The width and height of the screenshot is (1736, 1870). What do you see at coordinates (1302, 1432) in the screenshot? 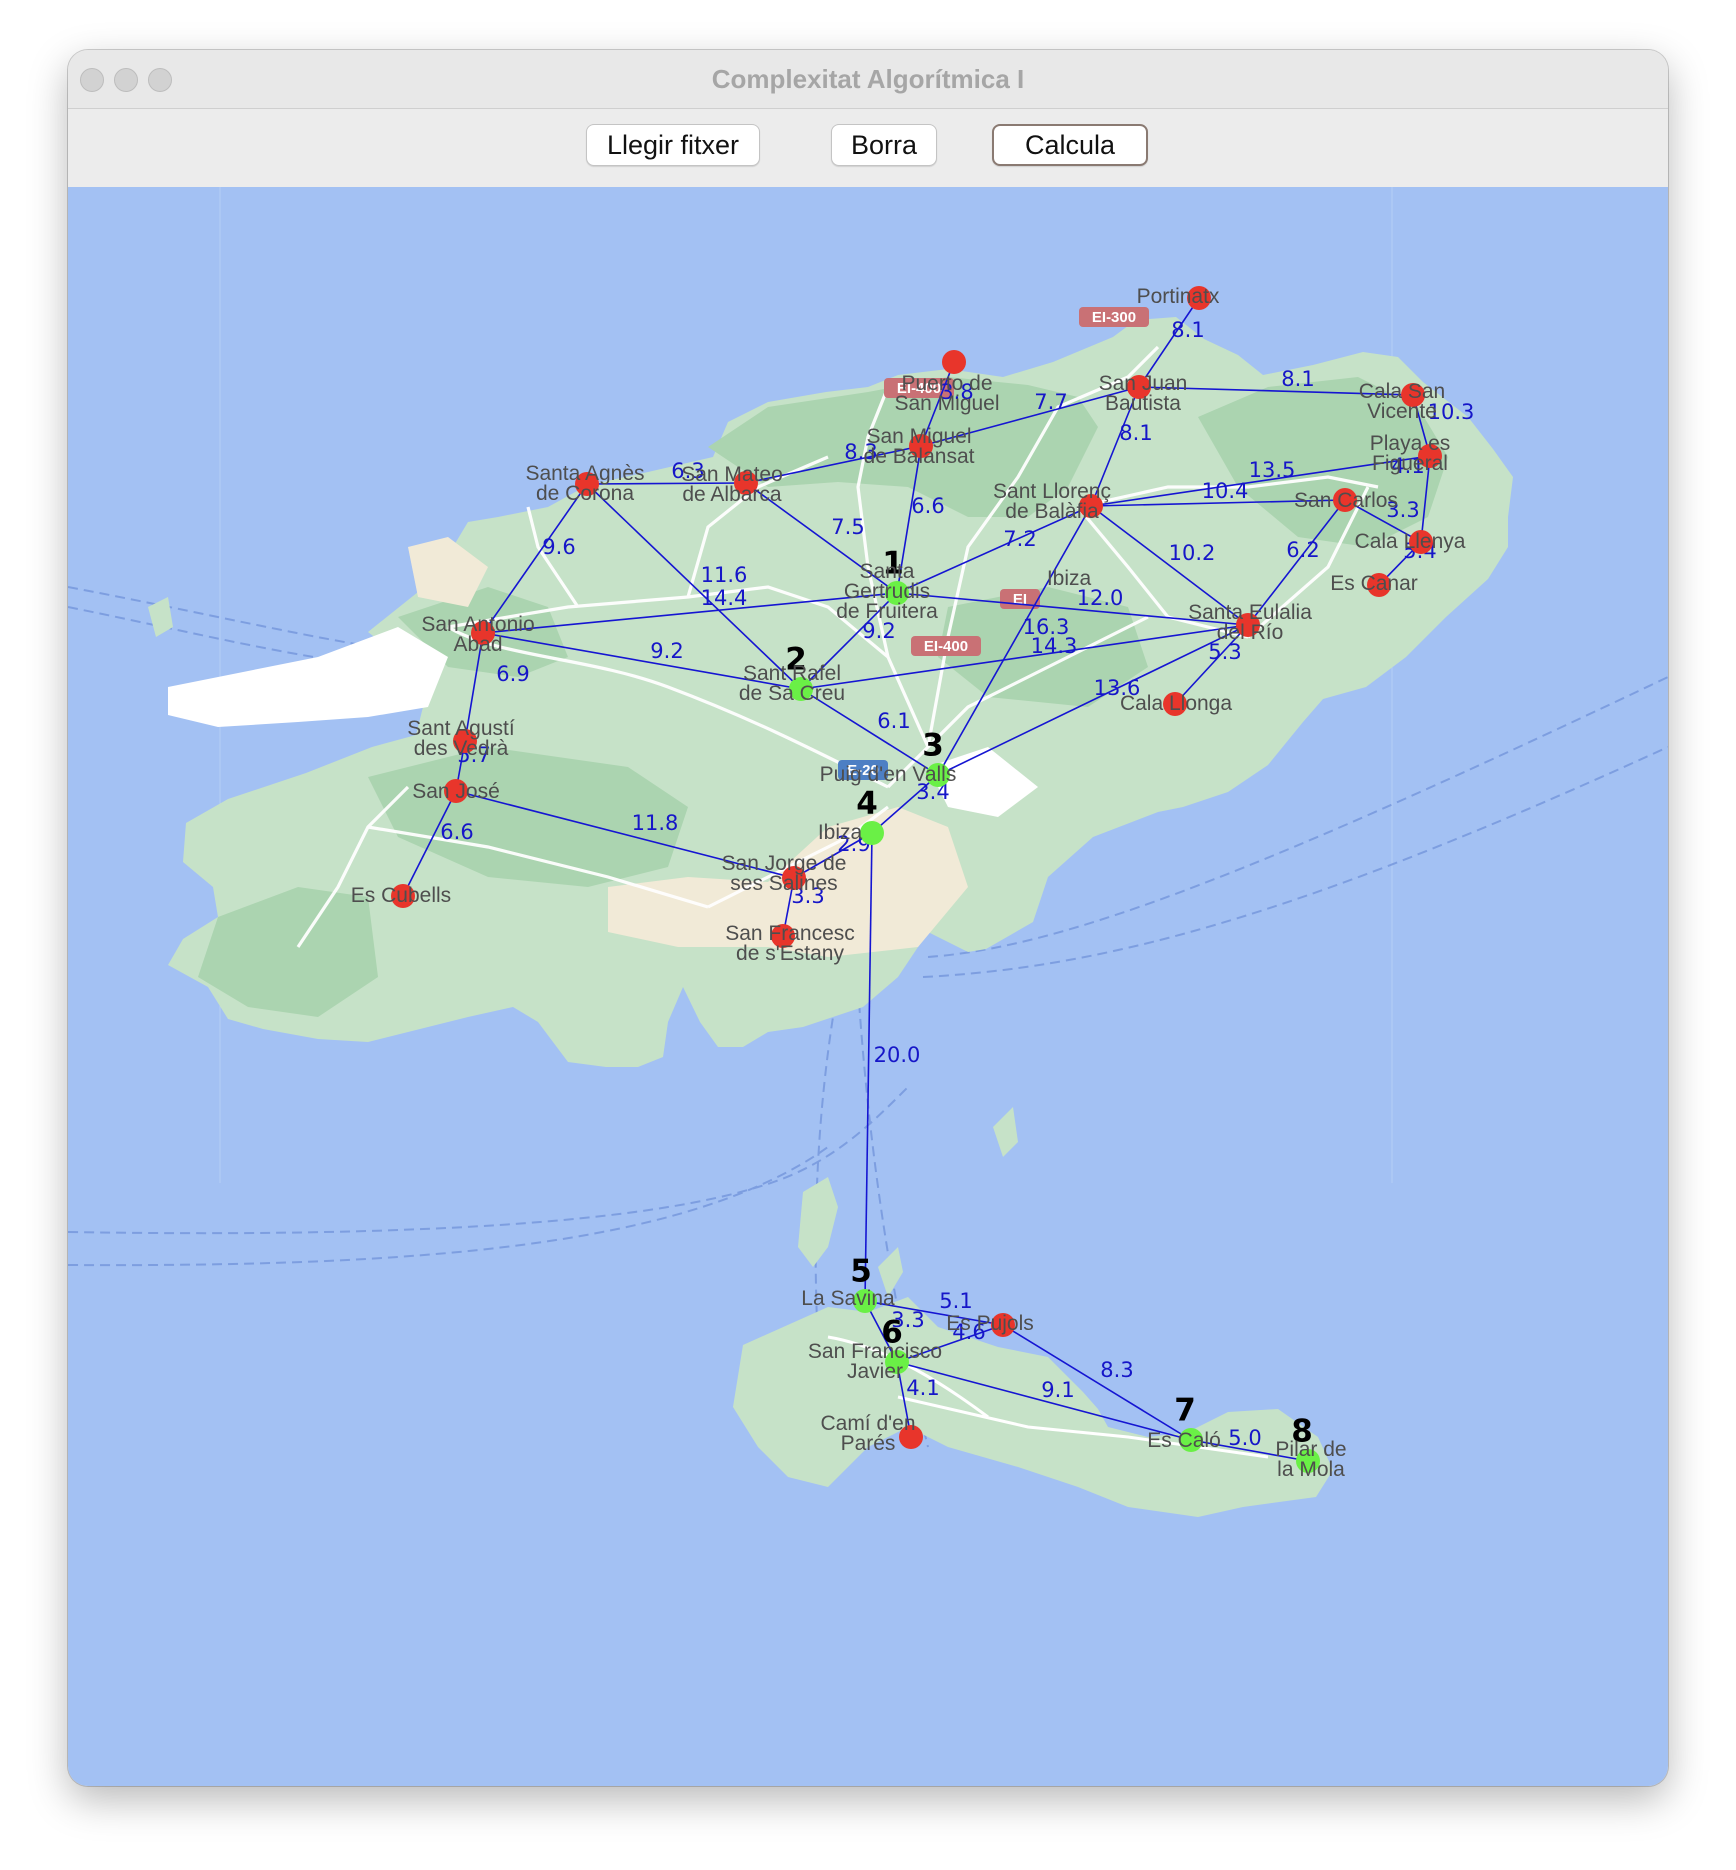
I see `route-order-label: 8` at bounding box center [1302, 1432].